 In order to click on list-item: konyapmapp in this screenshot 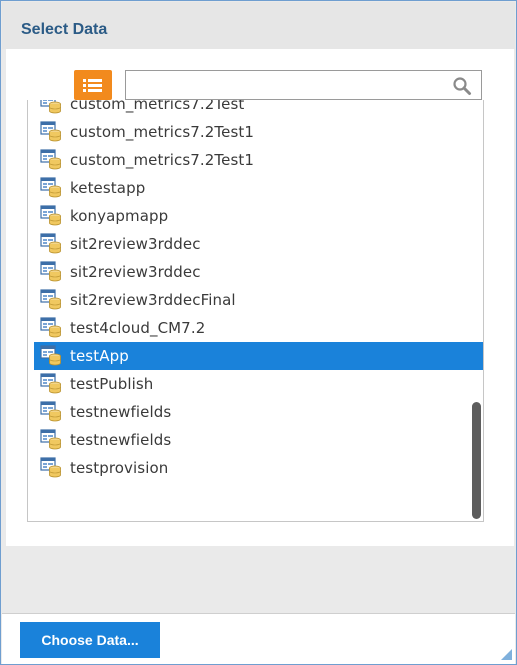, I will do `click(255, 216)`.